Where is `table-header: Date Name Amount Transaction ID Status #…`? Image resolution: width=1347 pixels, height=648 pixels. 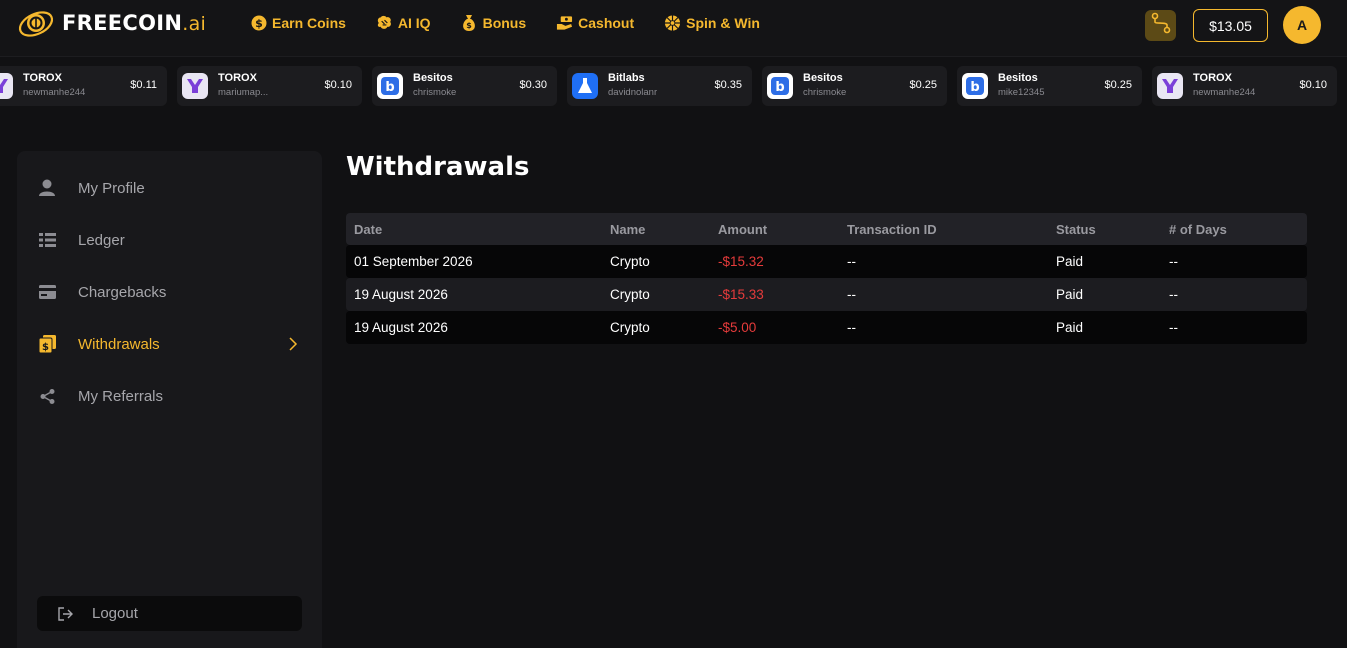
table-header: Date Name Amount Transaction ID Status #… is located at coordinates (826, 229).